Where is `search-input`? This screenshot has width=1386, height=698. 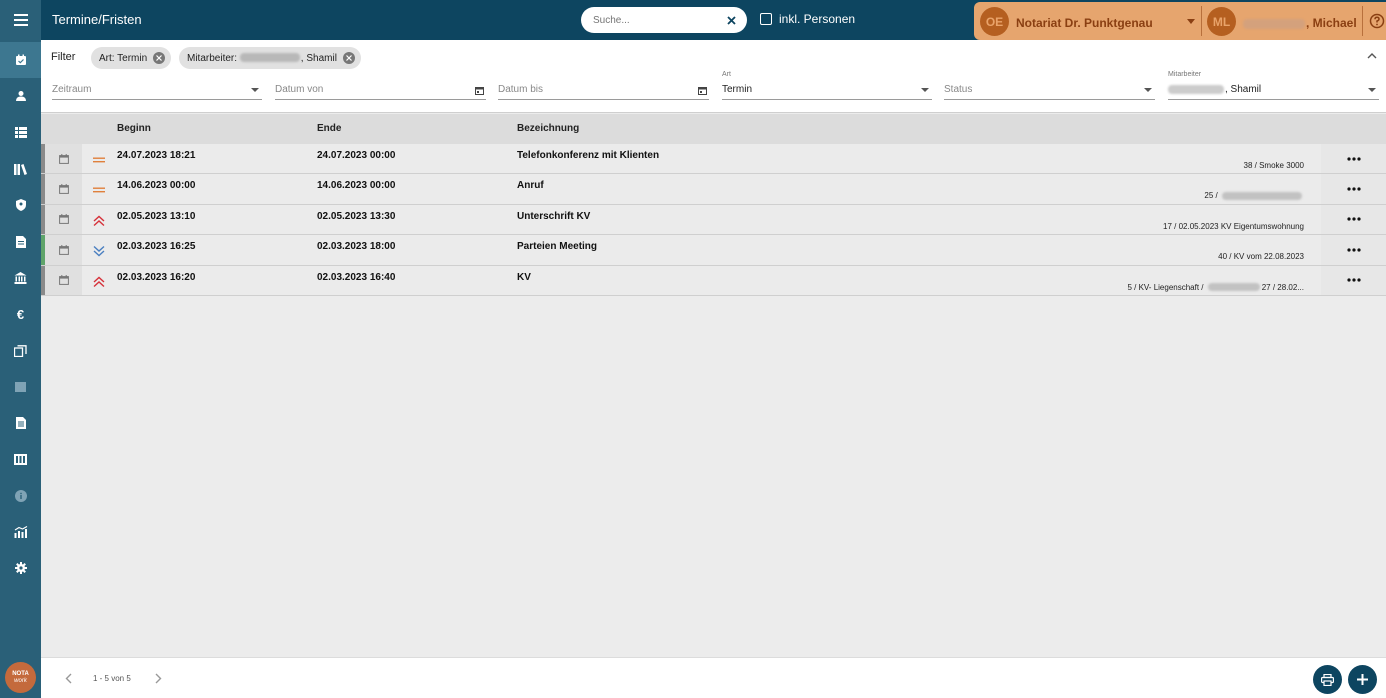
search-input is located at coordinates (658, 20).